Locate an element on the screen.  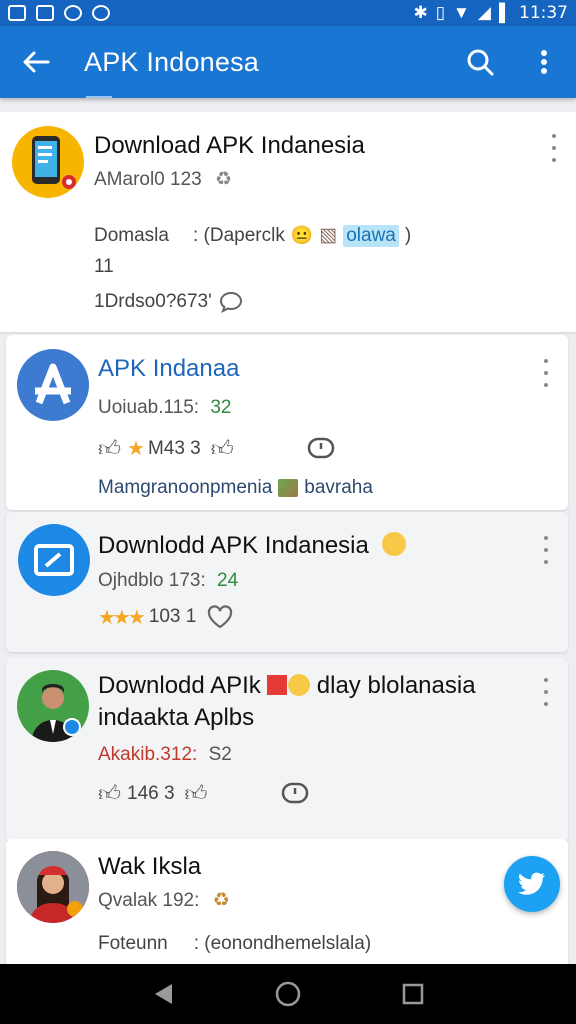
item-detail-value: : (eonondhemelslala) is located at coordinates (282, 943).